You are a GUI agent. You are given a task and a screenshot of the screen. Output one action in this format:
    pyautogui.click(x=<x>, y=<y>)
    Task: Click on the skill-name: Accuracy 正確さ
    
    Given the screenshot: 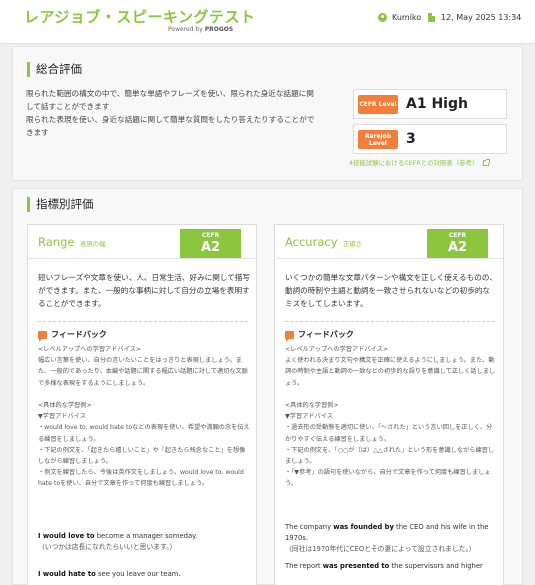 What is the action you would take?
    pyautogui.click(x=323, y=242)
    